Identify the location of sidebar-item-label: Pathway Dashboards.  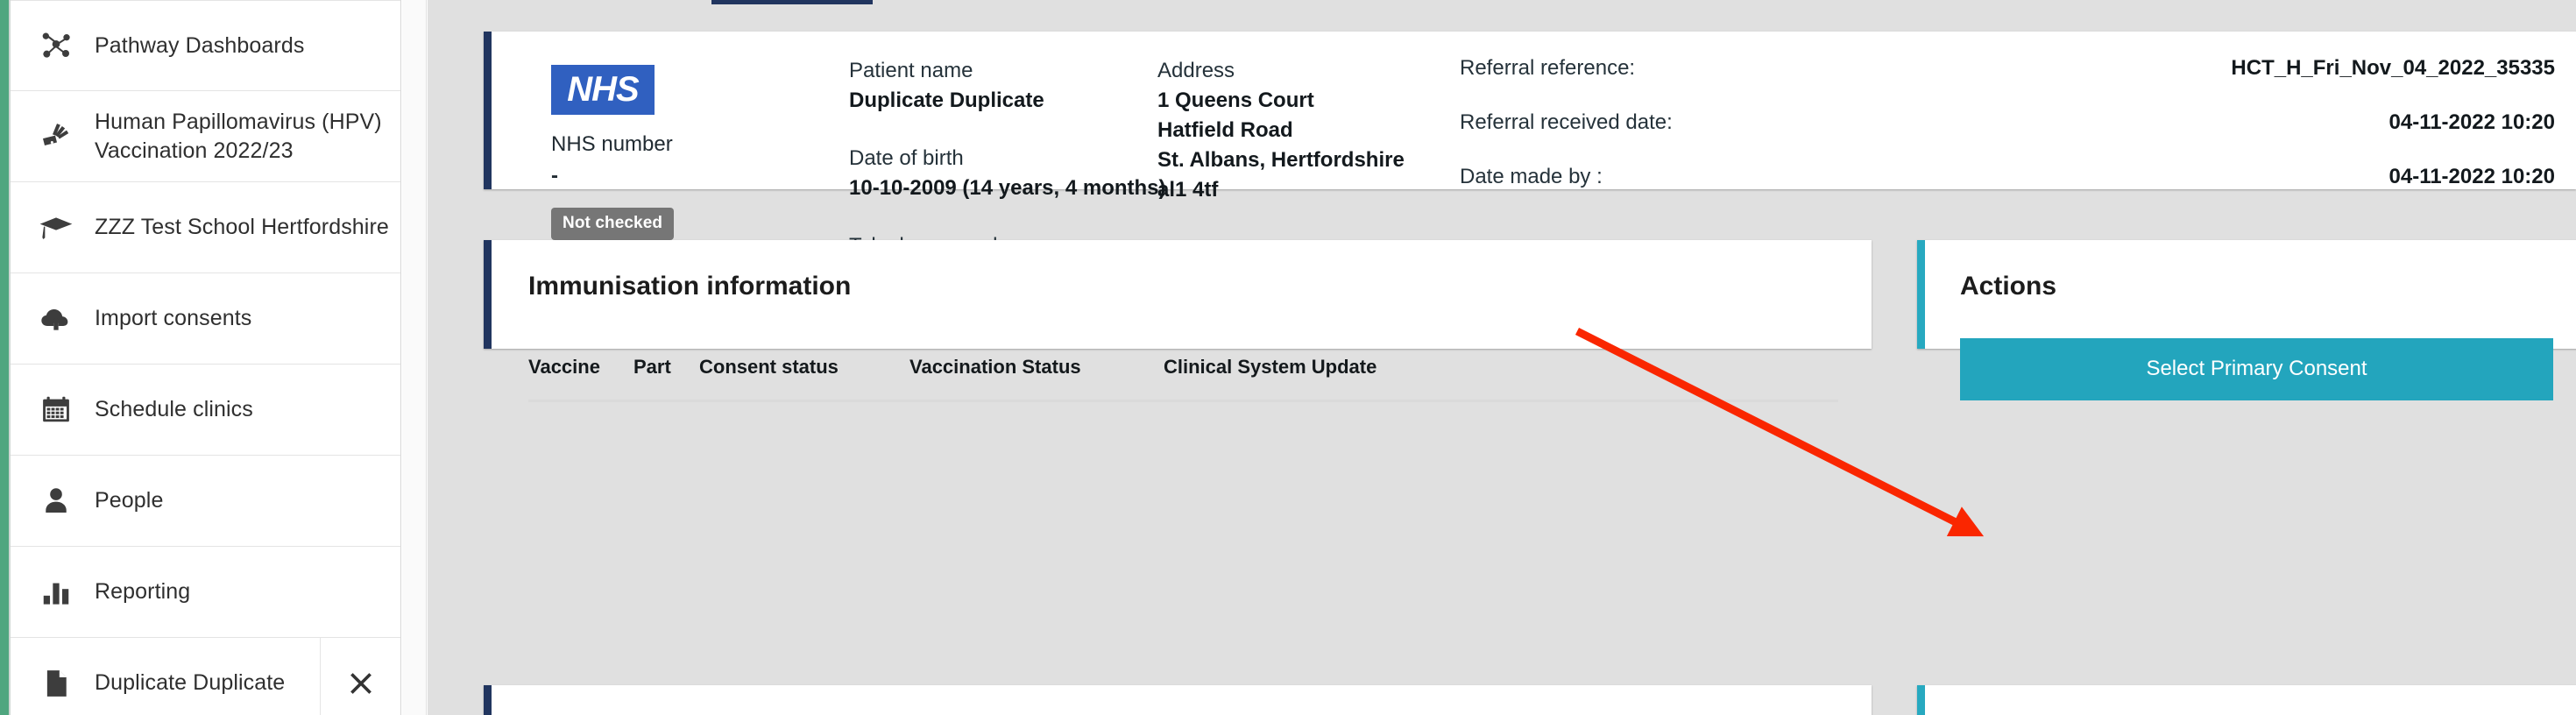
(200, 45).